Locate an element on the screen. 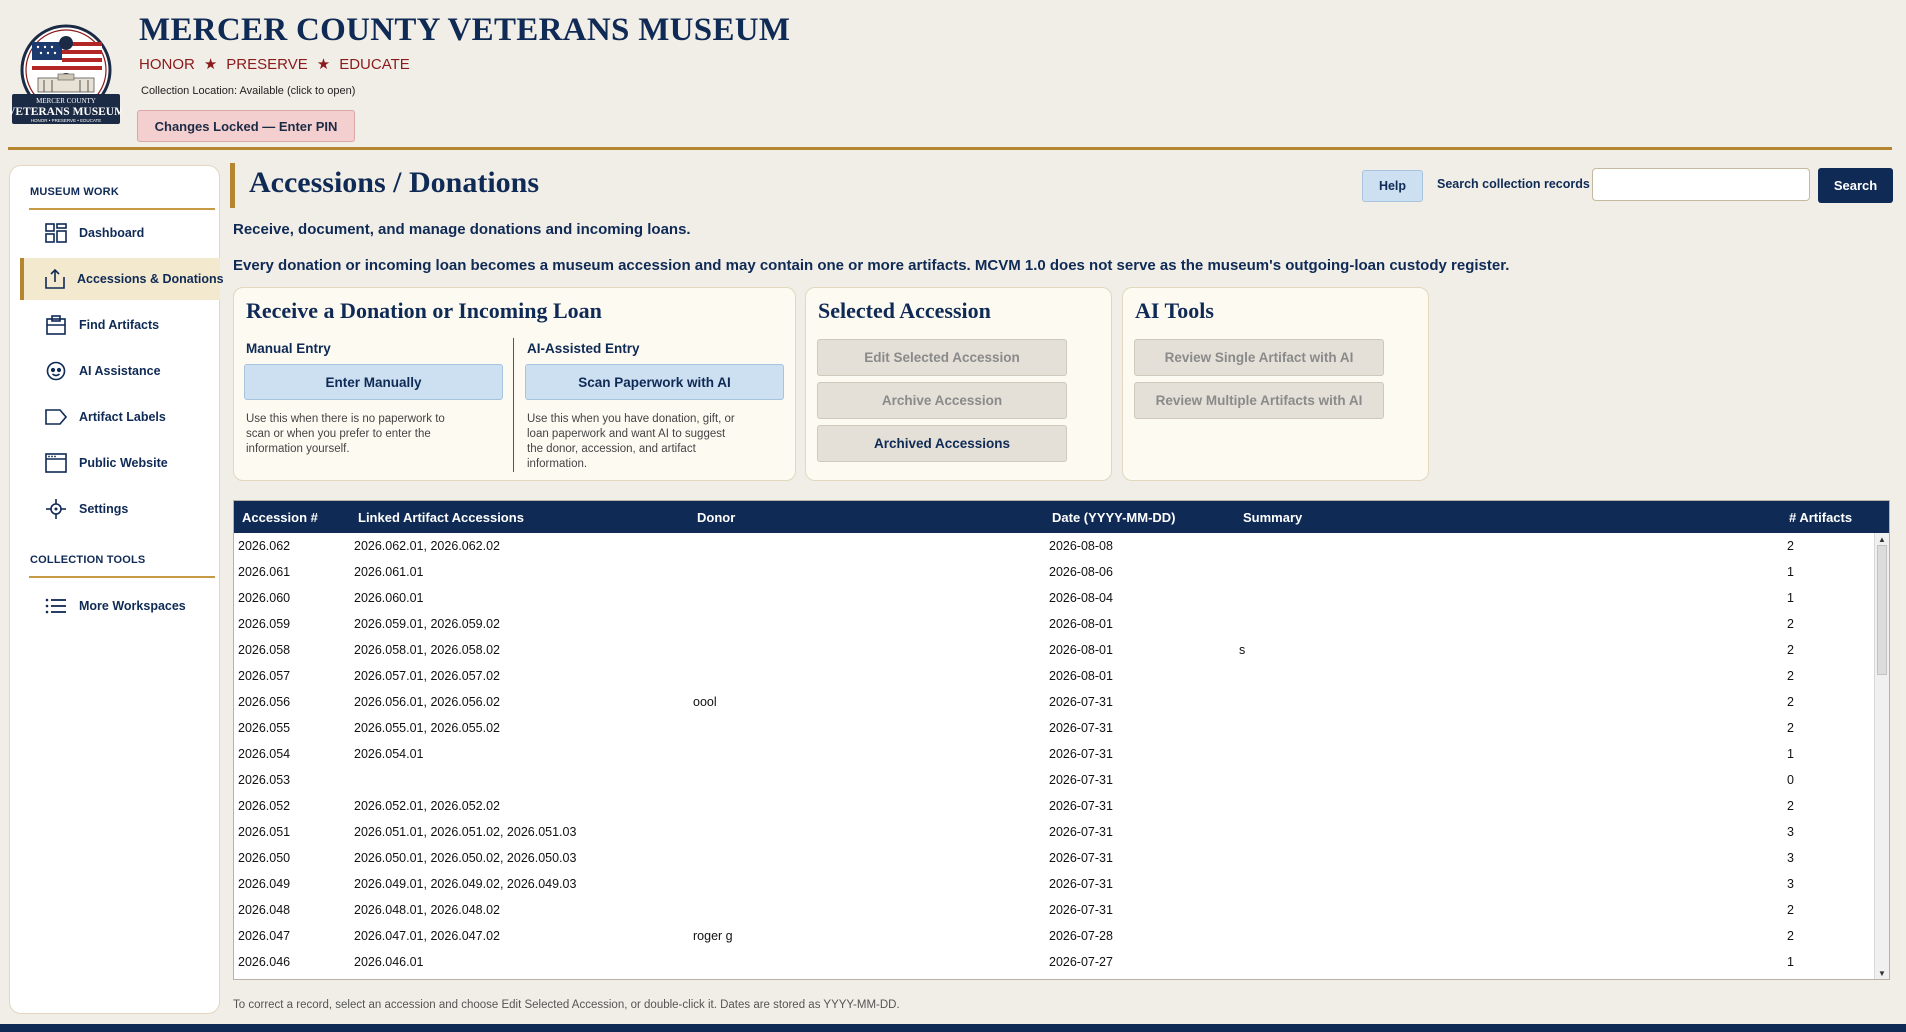 This screenshot has height=1032, width=1906. table-cell: 2026.056 is located at coordinates (264, 702).